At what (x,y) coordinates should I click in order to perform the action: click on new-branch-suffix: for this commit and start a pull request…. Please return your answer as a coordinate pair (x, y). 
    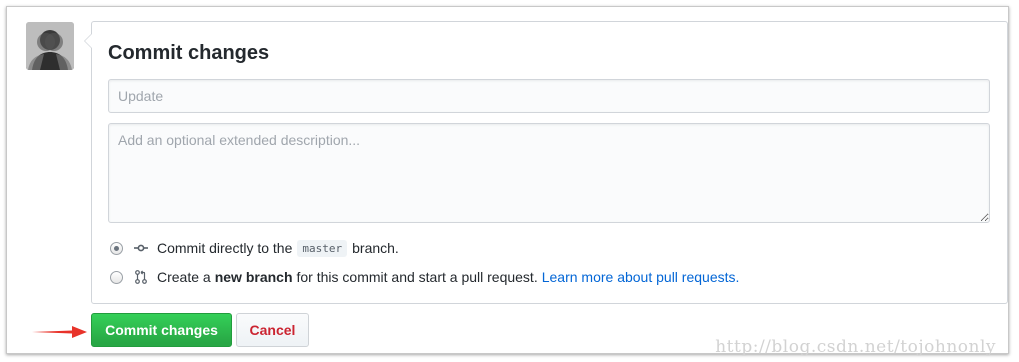
    Looking at the image, I should click on (417, 277).